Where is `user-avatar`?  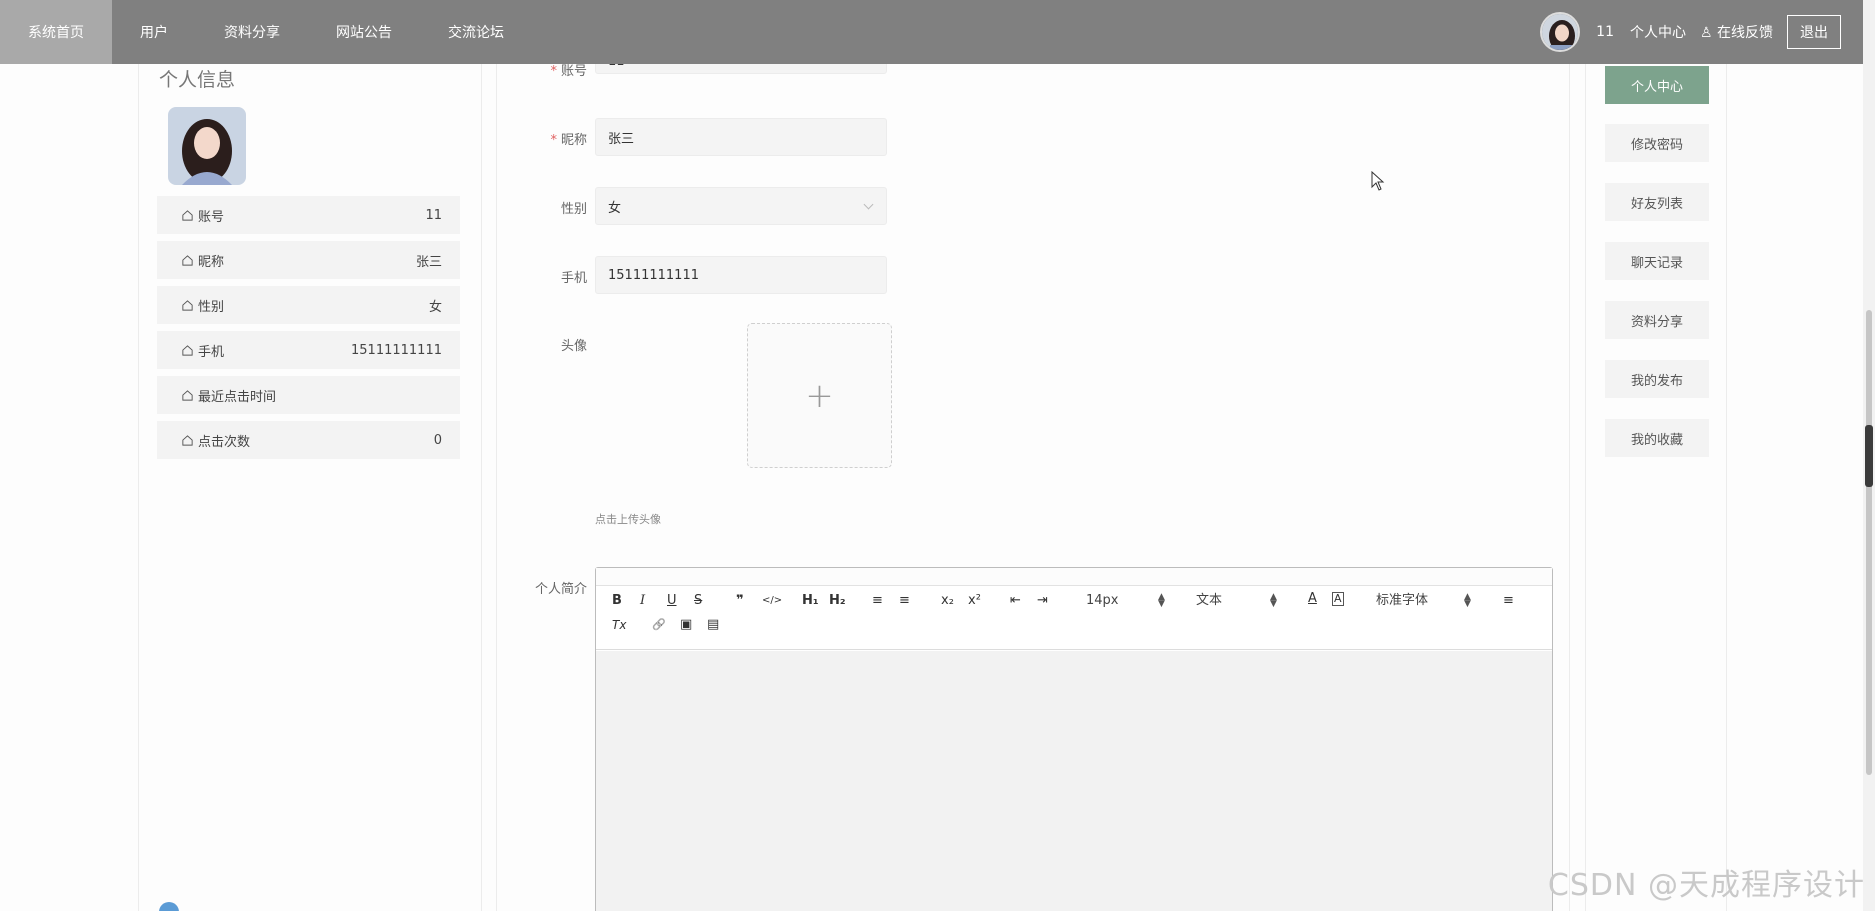
user-avatar is located at coordinates (1560, 32).